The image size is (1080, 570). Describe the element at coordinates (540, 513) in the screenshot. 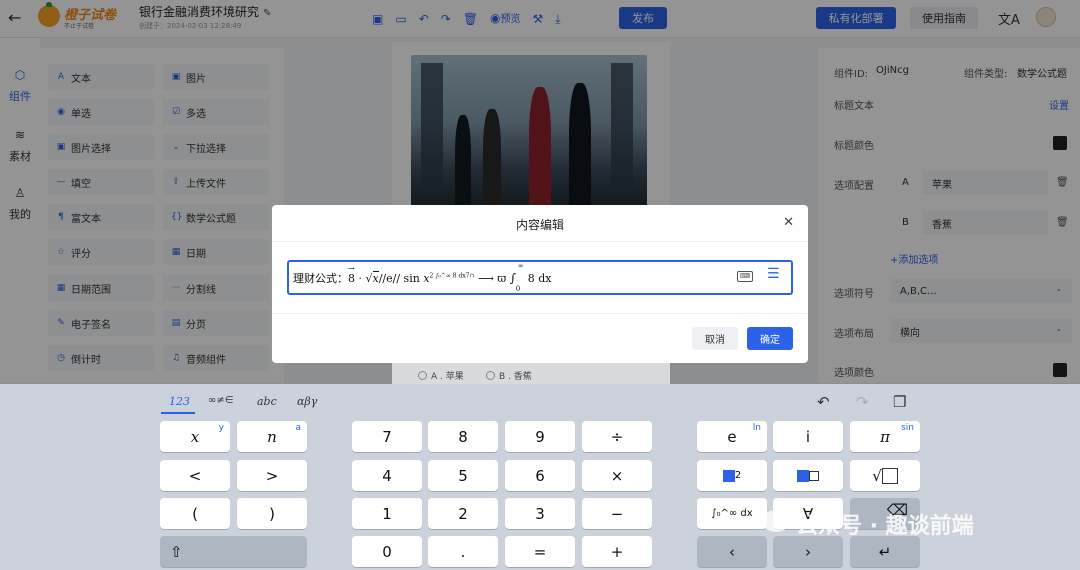

I see `key-3: 3` at that location.